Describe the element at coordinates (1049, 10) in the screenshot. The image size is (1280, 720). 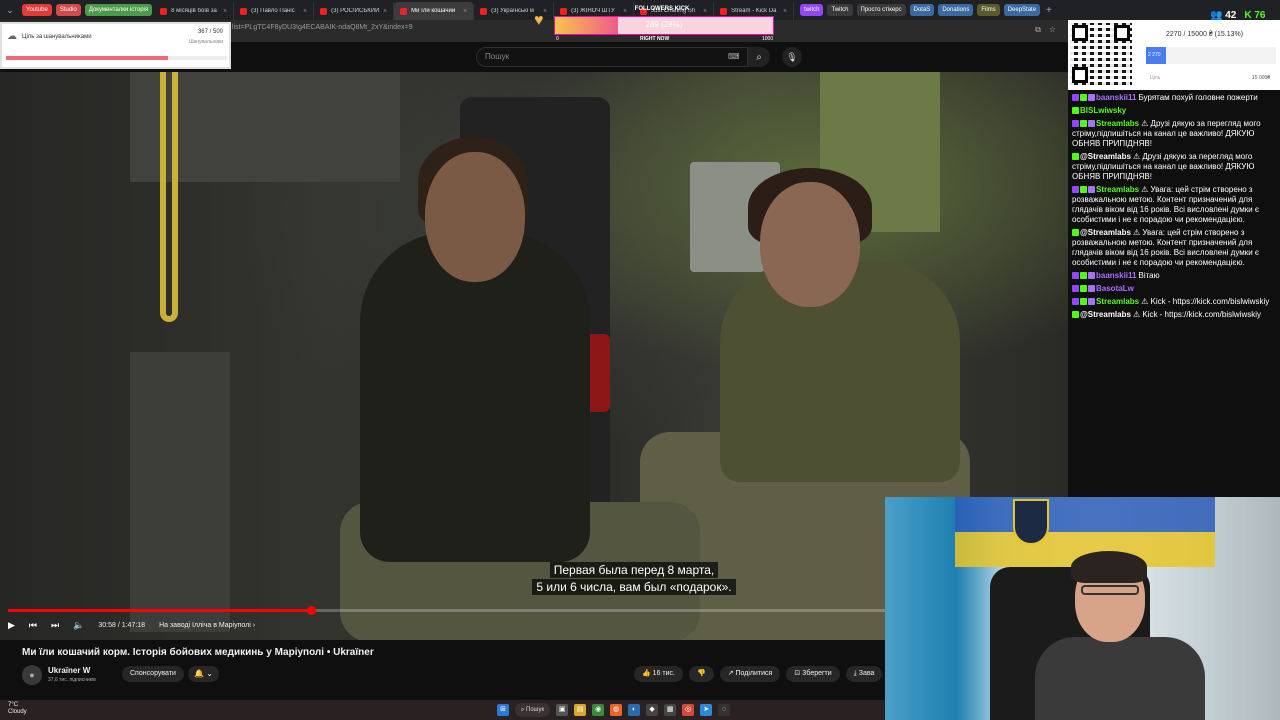
I see `new-tab-icon: +` at that location.